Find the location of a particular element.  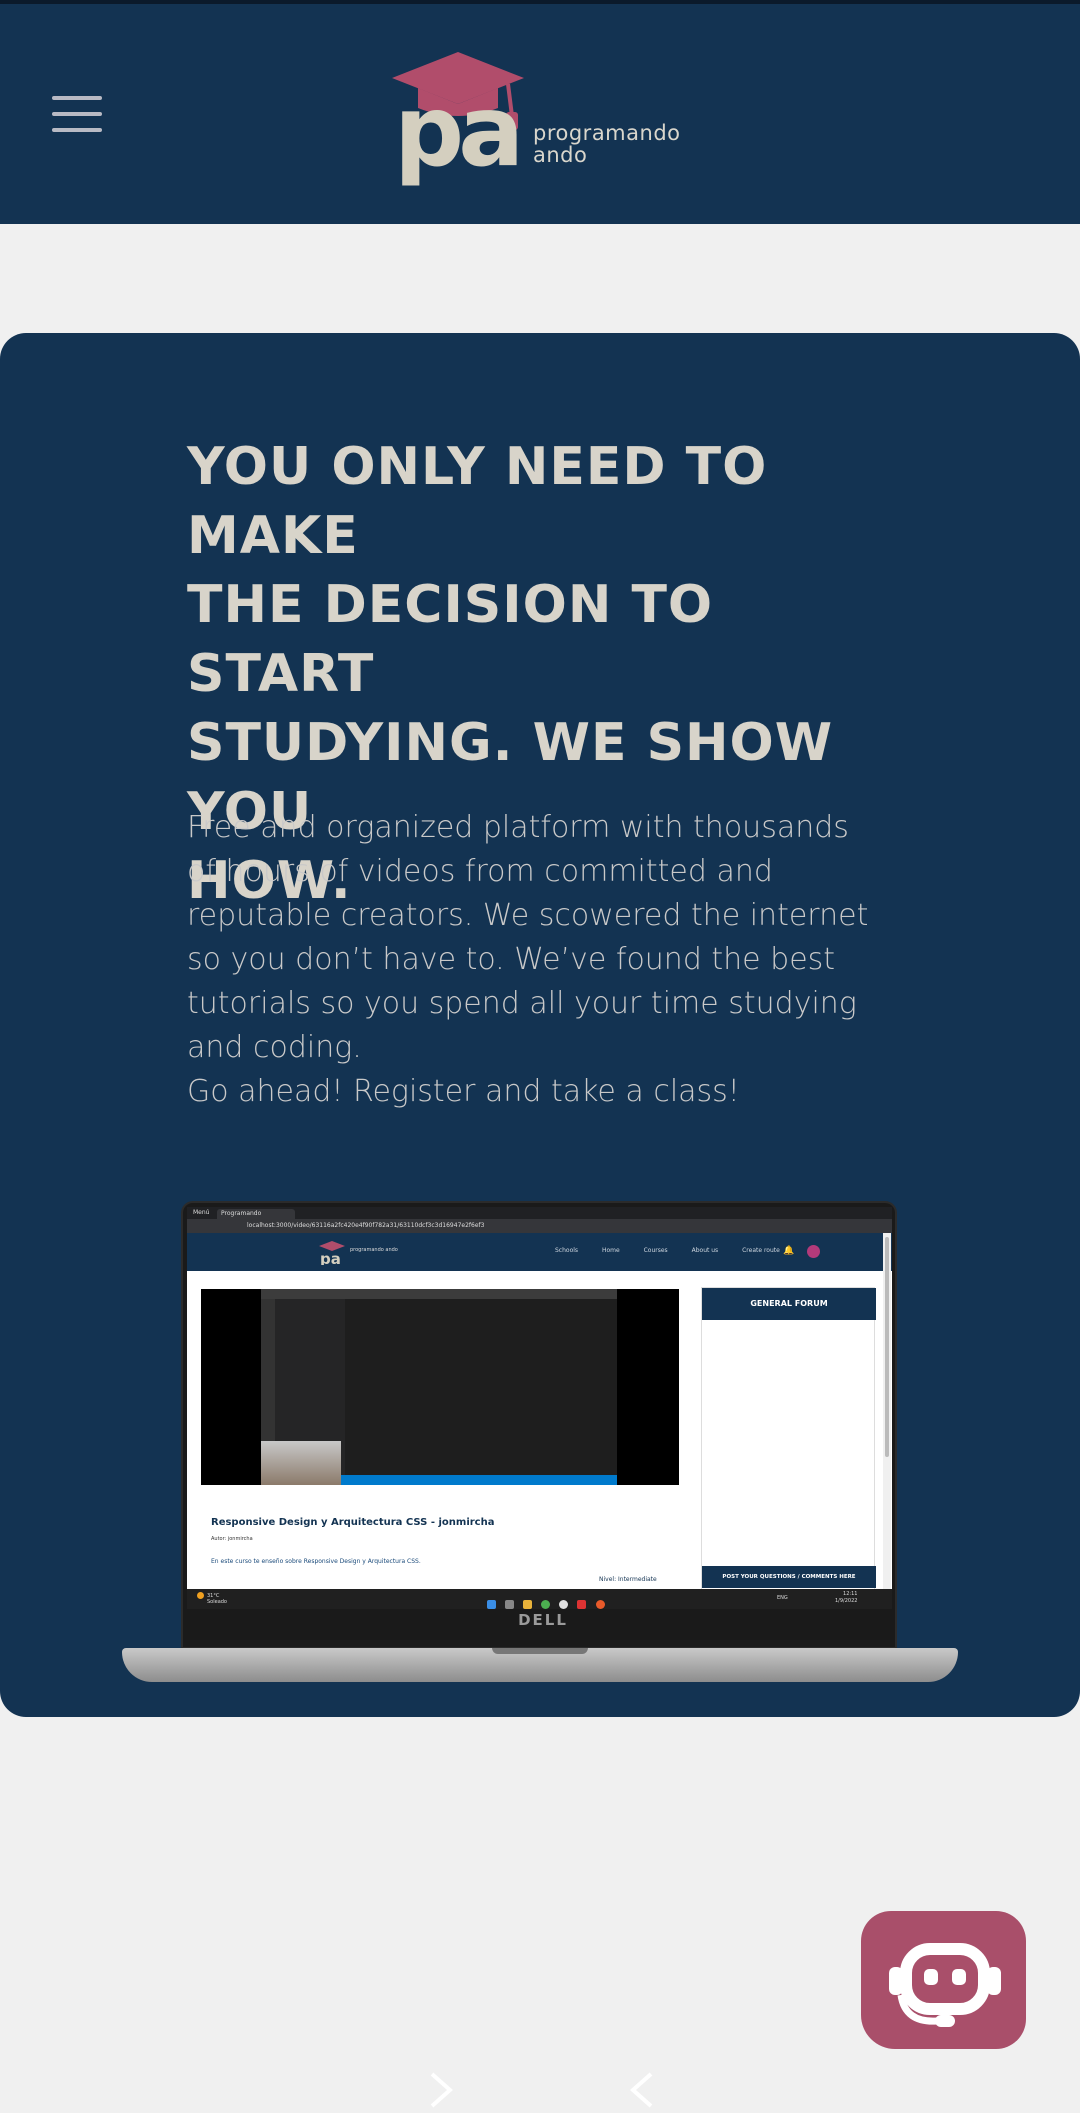

tray-lang: ENG is located at coordinates (782, 1598).